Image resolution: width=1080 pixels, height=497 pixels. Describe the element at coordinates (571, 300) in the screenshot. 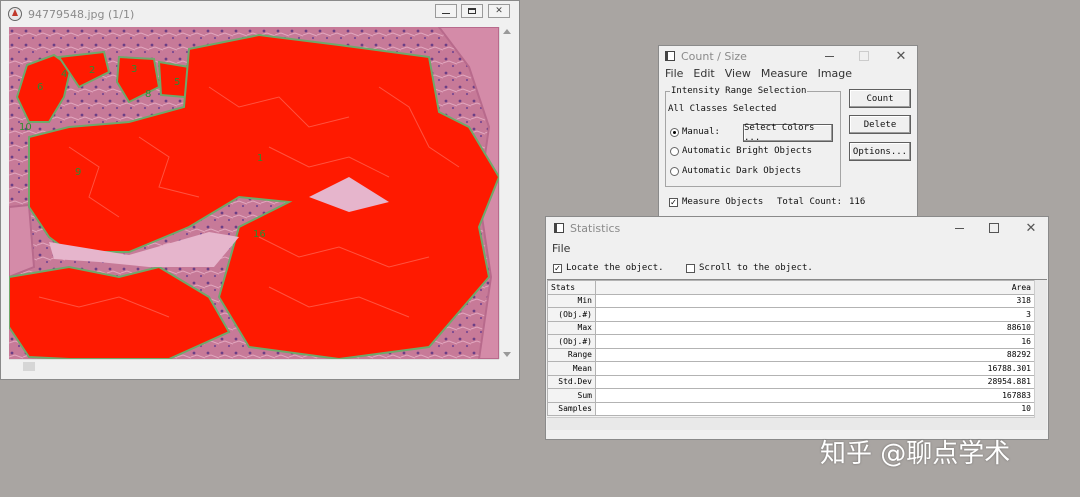

I see `row-label: Min` at that location.